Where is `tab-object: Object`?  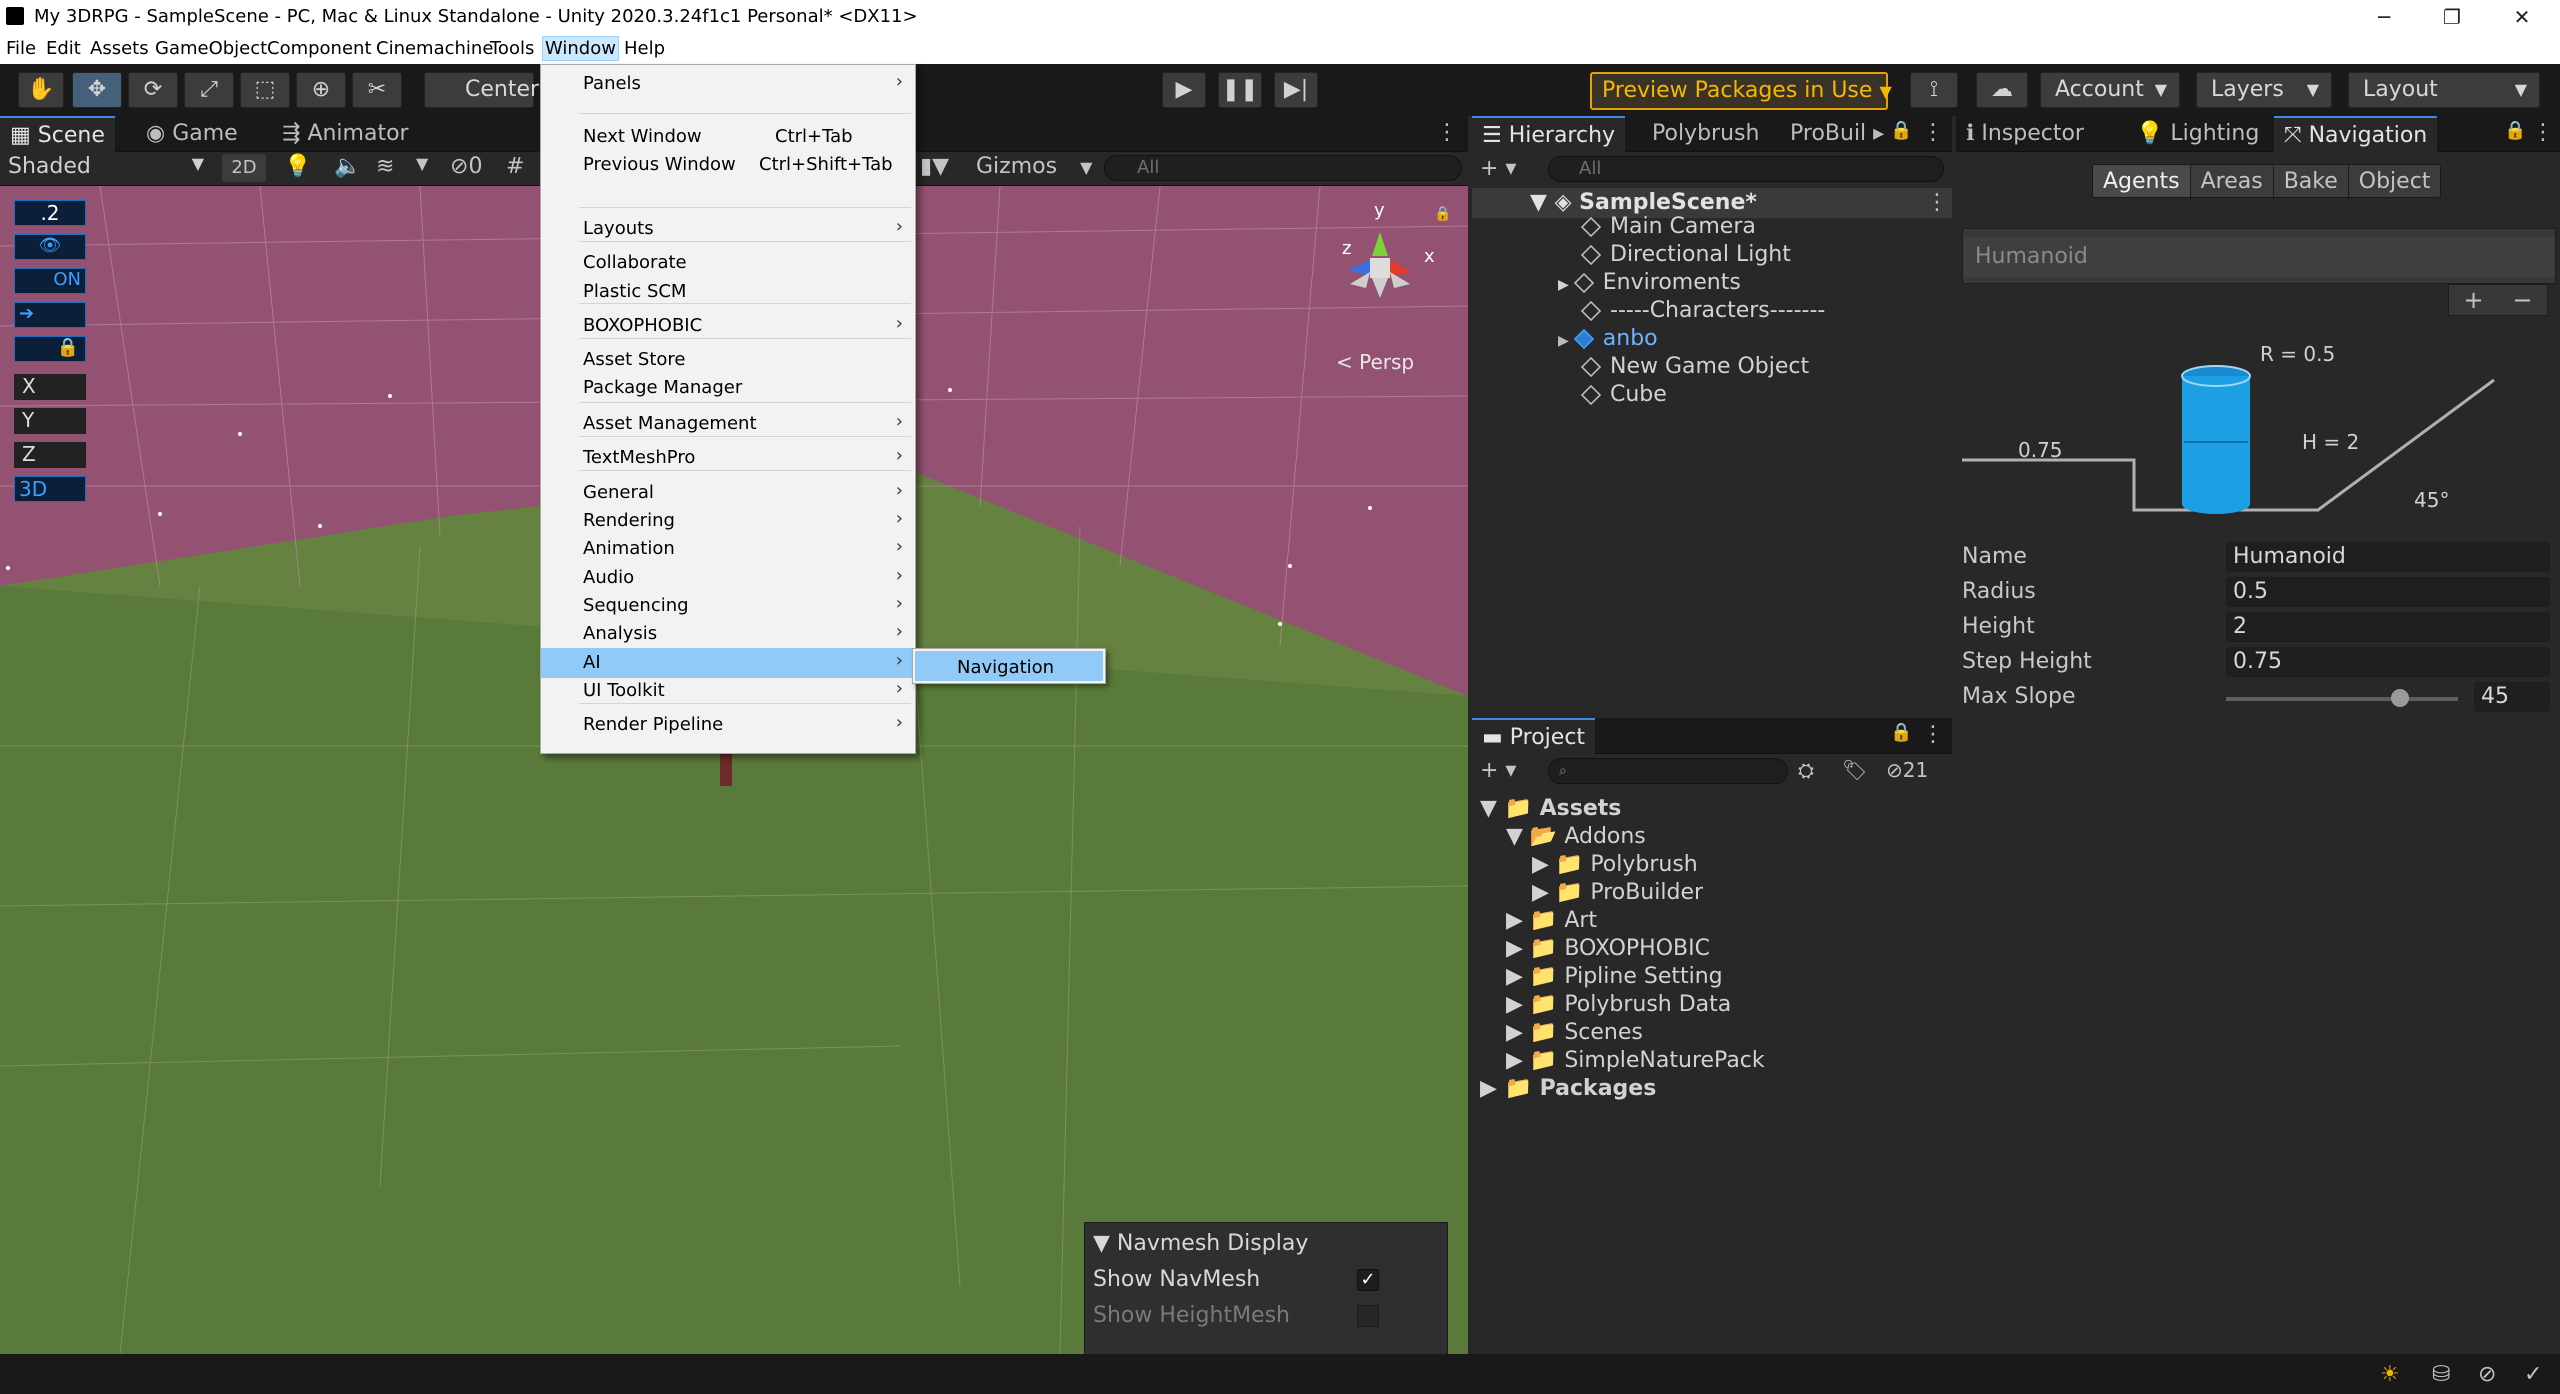
tab-object: Object is located at coordinates (2394, 181).